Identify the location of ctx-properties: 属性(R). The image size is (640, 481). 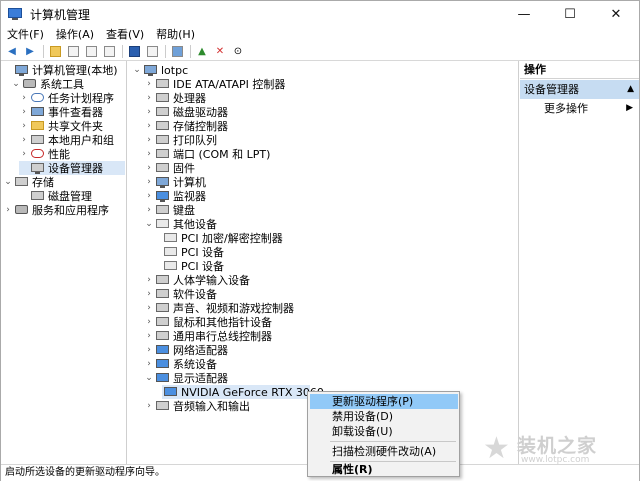
(384, 469).